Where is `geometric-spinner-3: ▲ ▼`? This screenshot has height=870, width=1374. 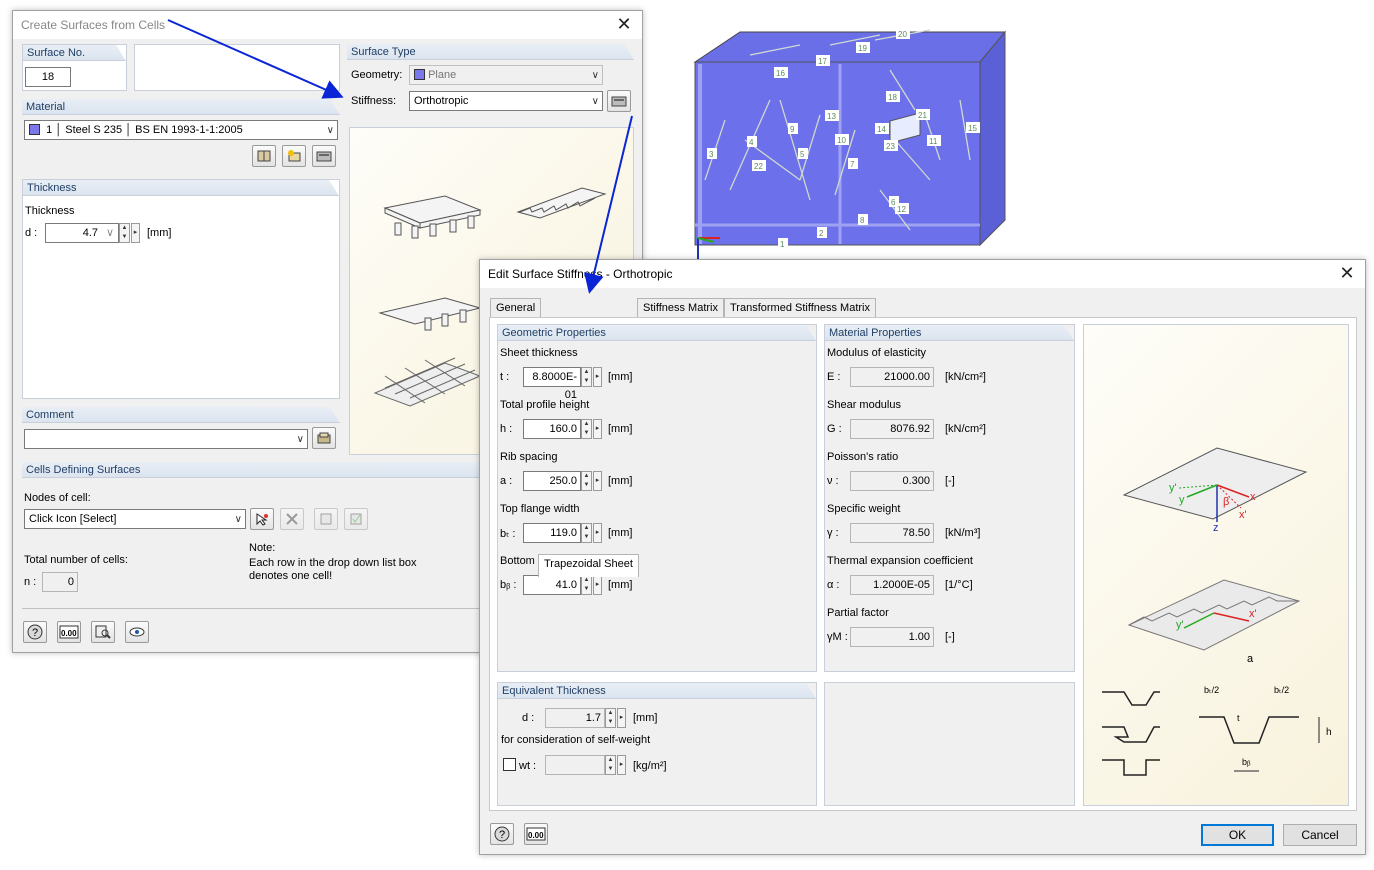
geometric-spinner-3: ▲ ▼ is located at coordinates (586, 533).